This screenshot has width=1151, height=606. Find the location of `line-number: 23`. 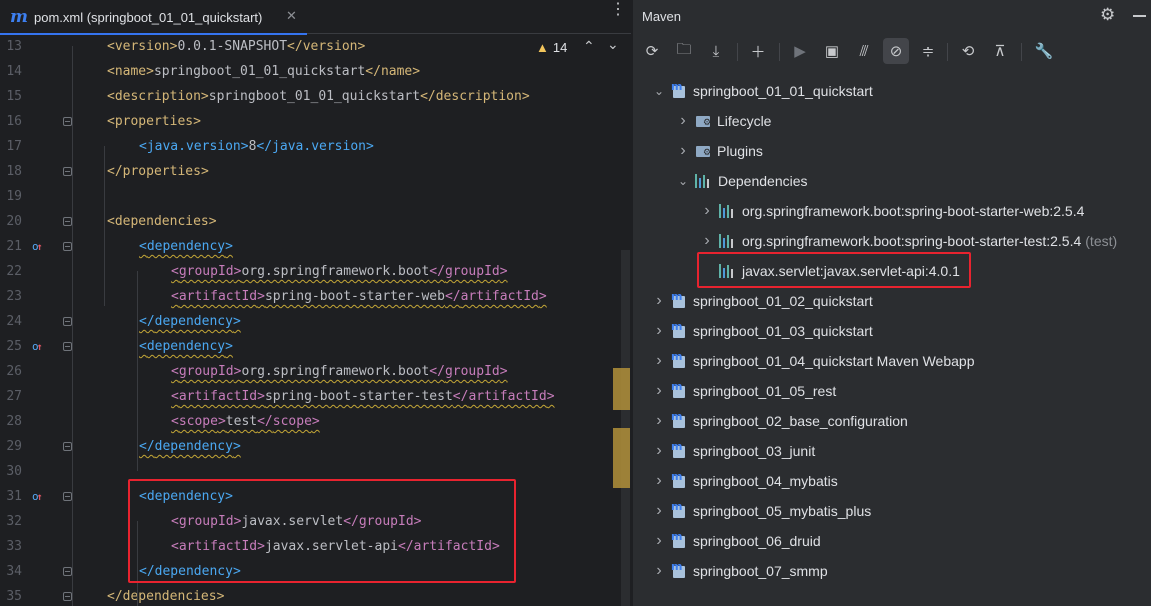

line-number: 23 is located at coordinates (11, 296).